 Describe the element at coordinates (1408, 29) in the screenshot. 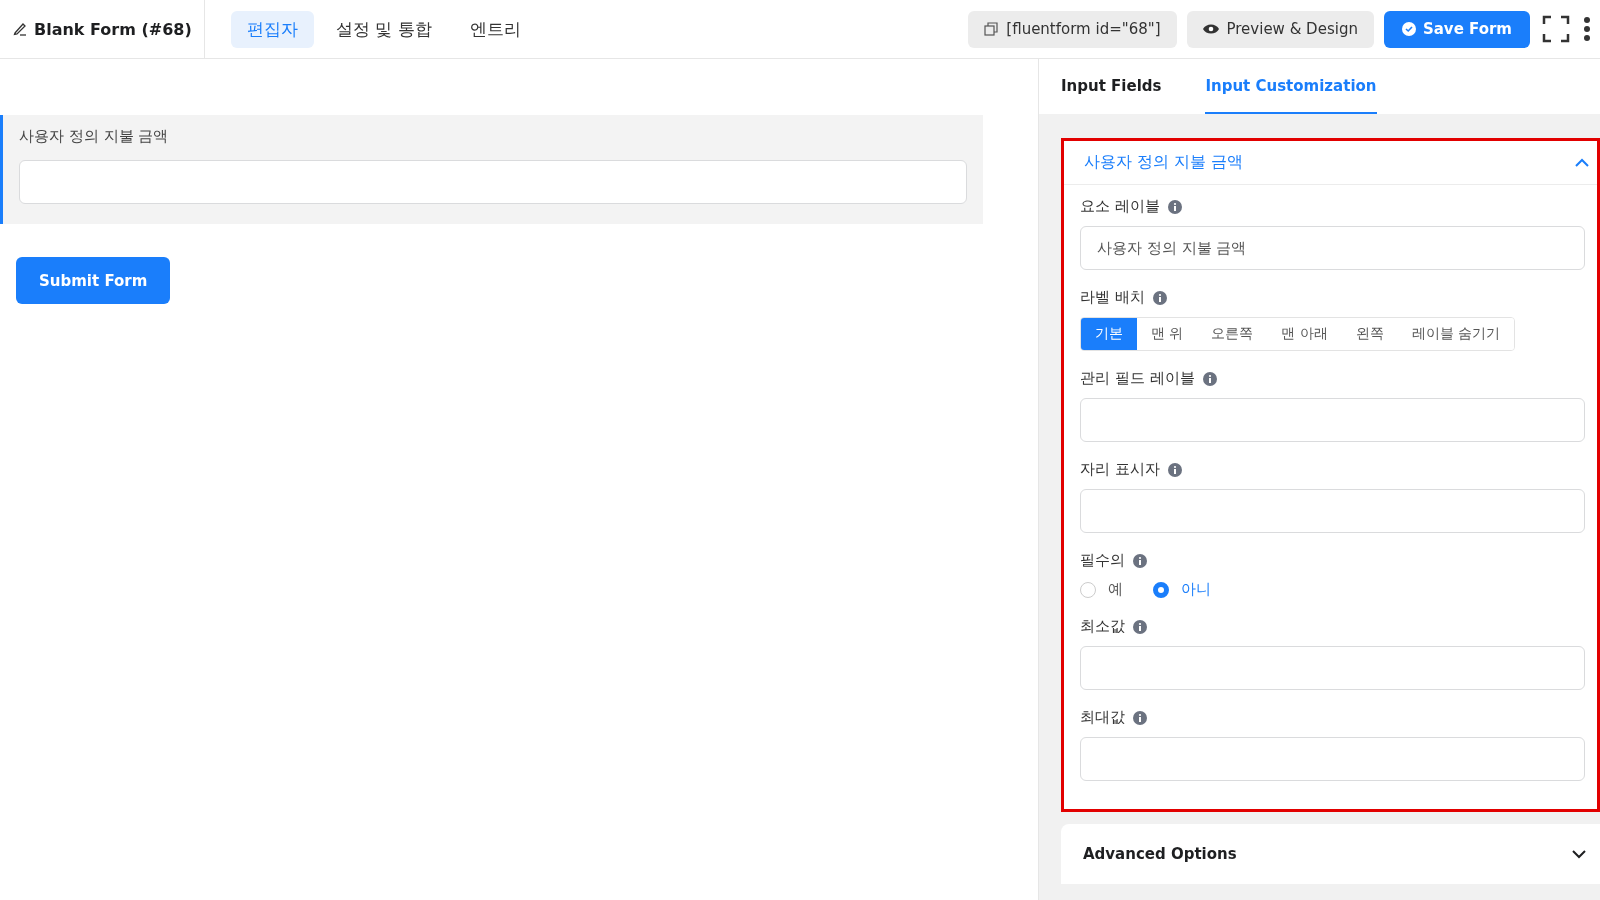

I see `check-circle-icon` at that location.